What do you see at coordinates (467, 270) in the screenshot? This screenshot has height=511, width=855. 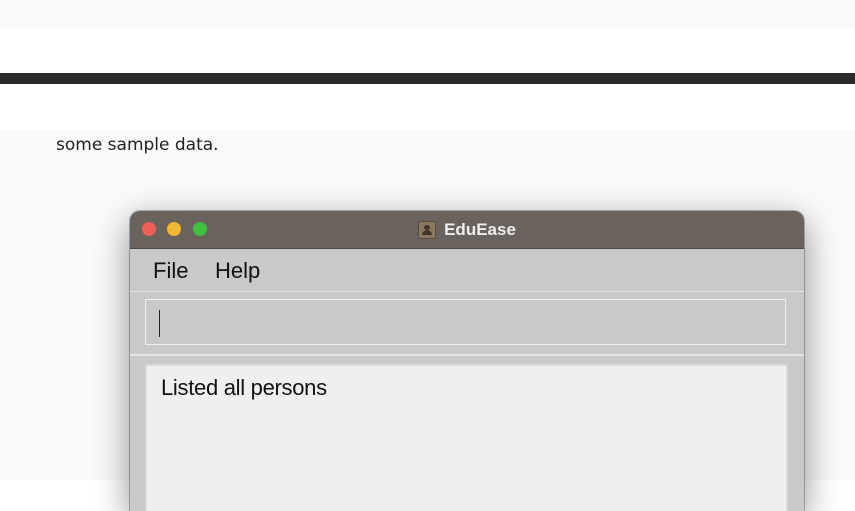 I see `menu-bar: File Help` at bounding box center [467, 270].